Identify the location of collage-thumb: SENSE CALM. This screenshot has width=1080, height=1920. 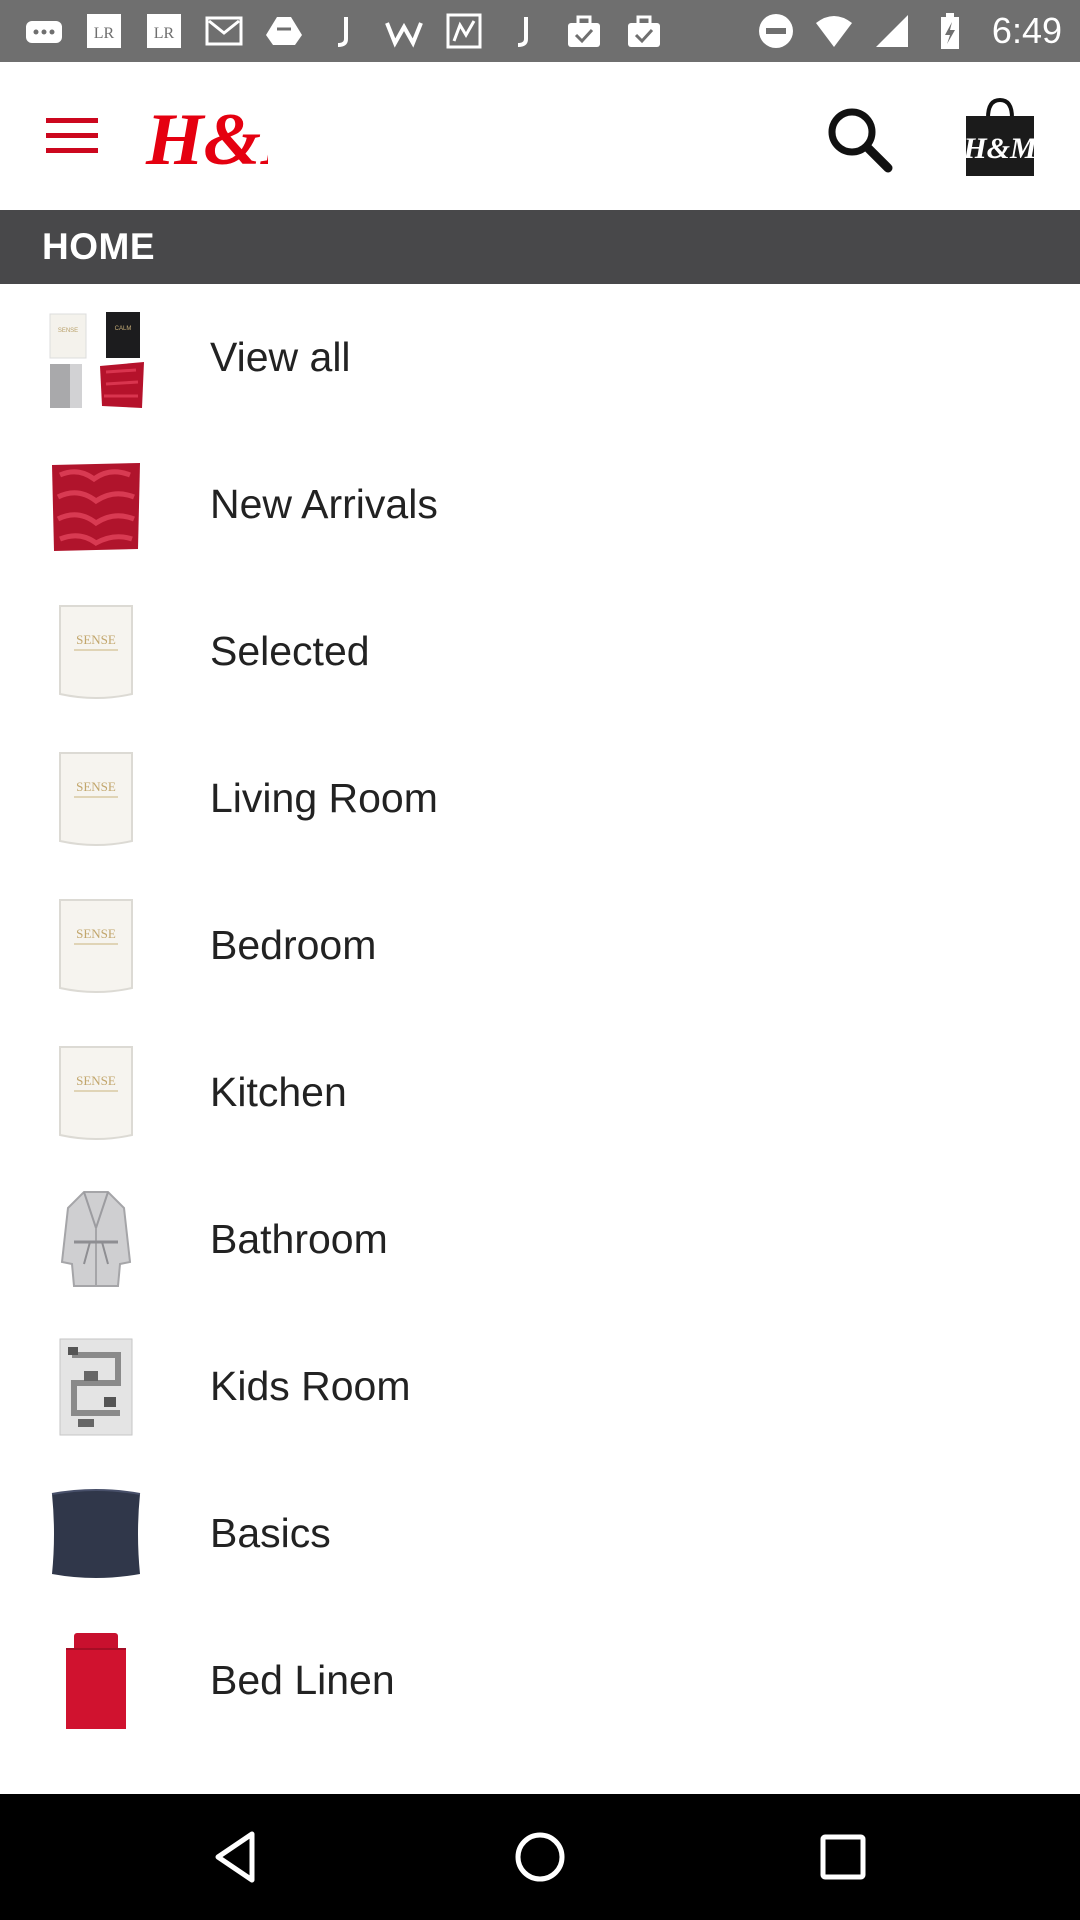
(96, 358).